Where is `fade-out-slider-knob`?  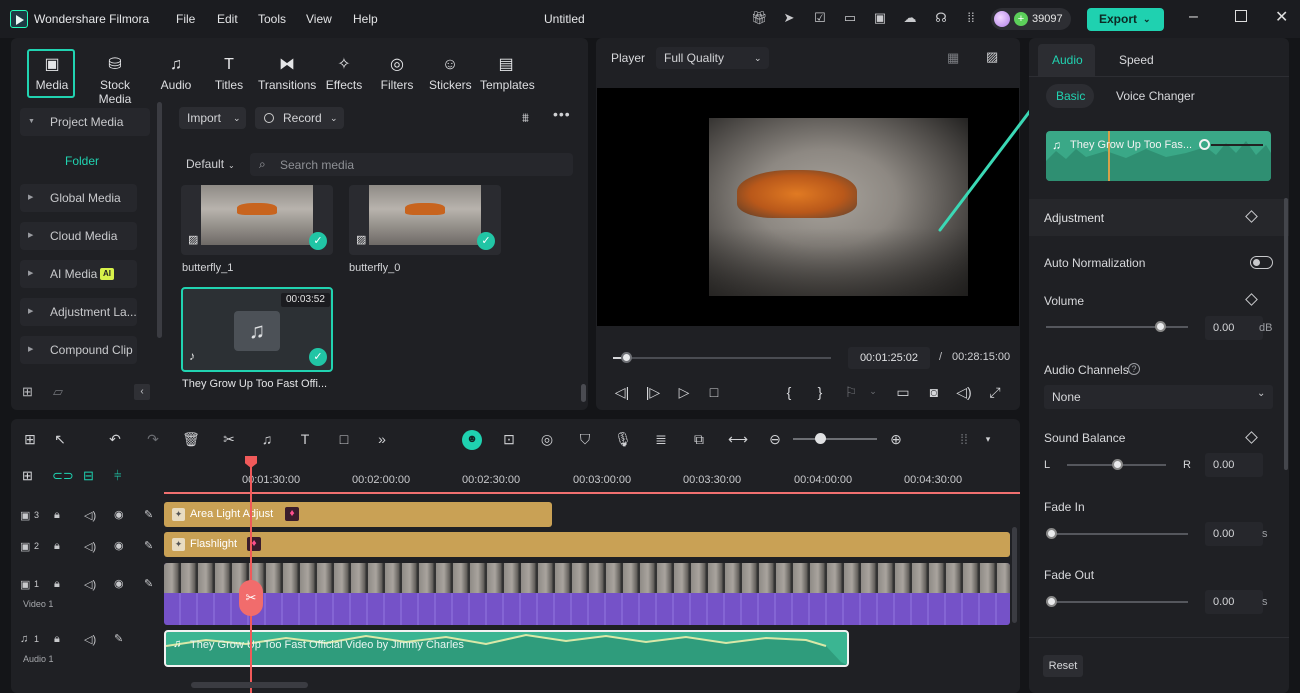 fade-out-slider-knob is located at coordinates (1051, 601).